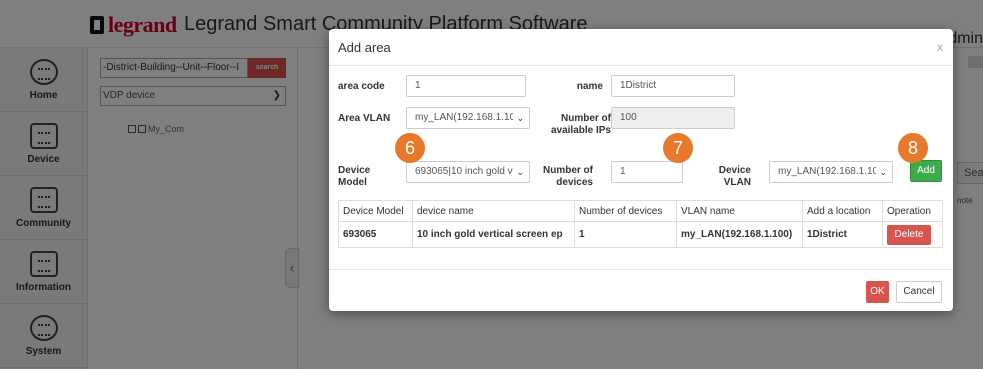 The width and height of the screenshot is (983, 369). I want to click on dialog-footer-divider, so click(641, 269).